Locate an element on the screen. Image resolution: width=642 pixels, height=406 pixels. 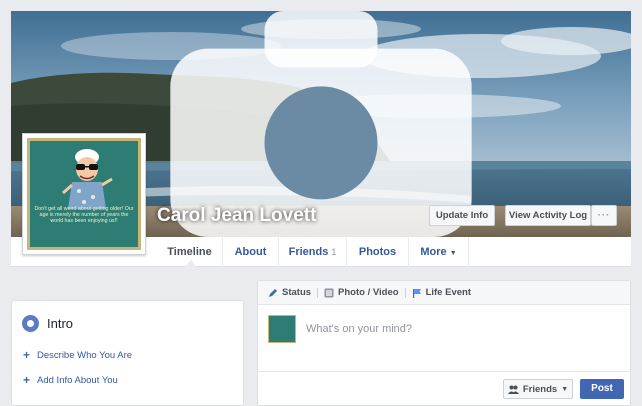
add-info-about-you-label: Add Info About You is located at coordinates (77, 380).